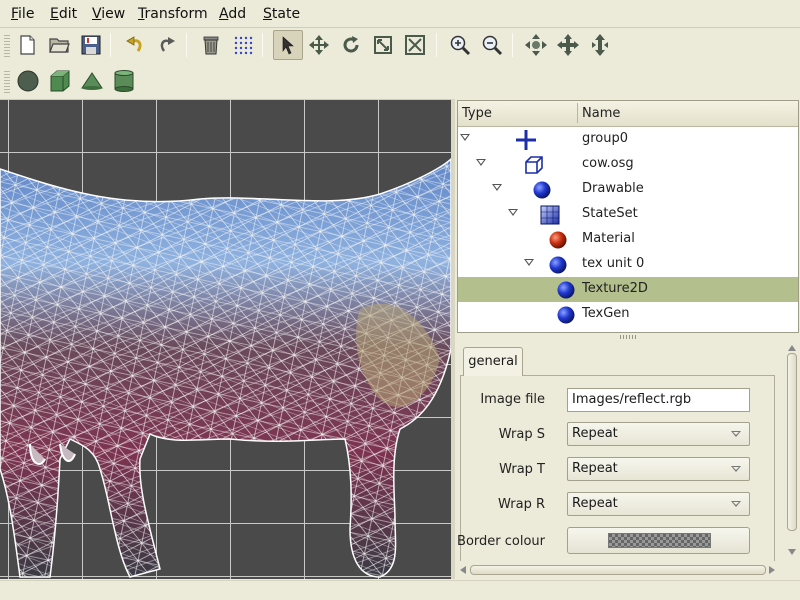 Image resolution: width=800 pixels, height=600 pixels. What do you see at coordinates (97, 14) in the screenshot?
I see `menu-view-mnemonic: V` at bounding box center [97, 14].